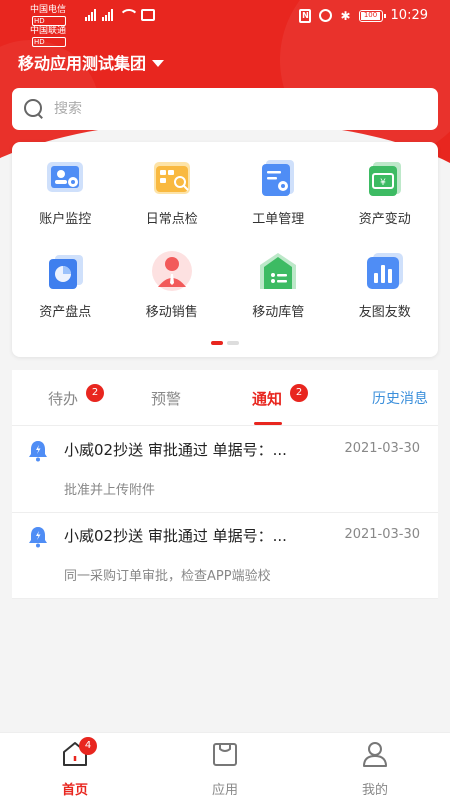 The image size is (450, 800). What do you see at coordinates (374, 790) in the screenshot?
I see `nav-label: 我的` at bounding box center [374, 790].